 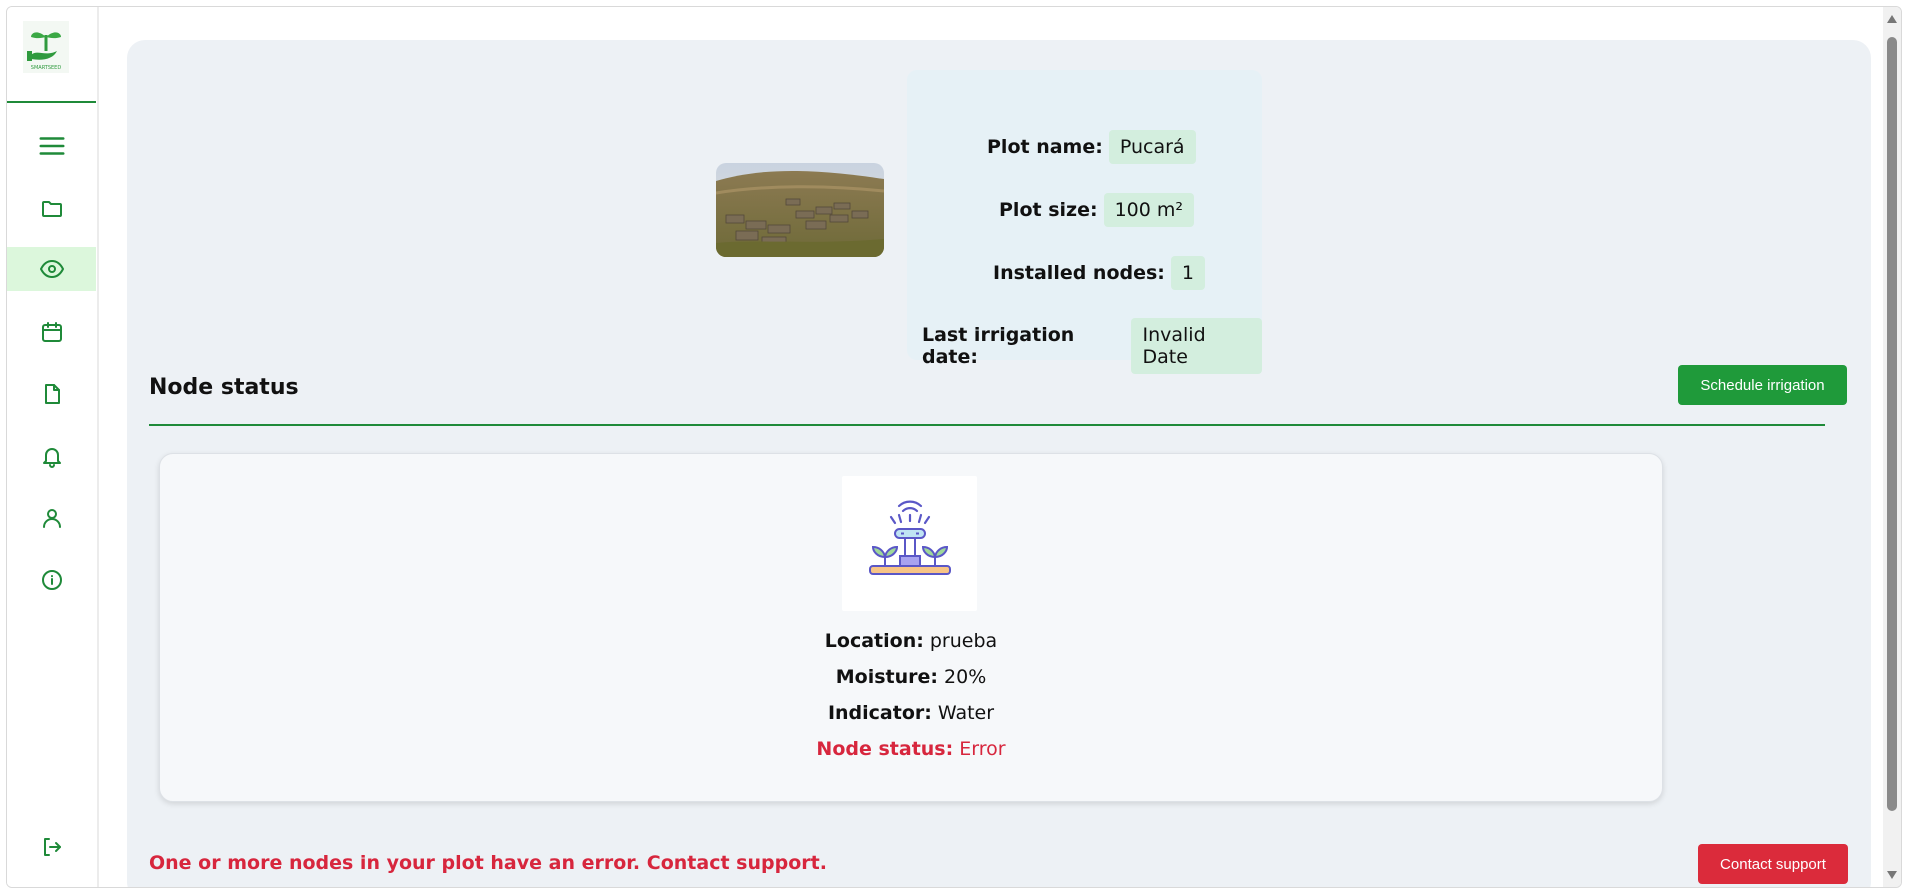 I want to click on landscape-image, so click(x=800, y=210).